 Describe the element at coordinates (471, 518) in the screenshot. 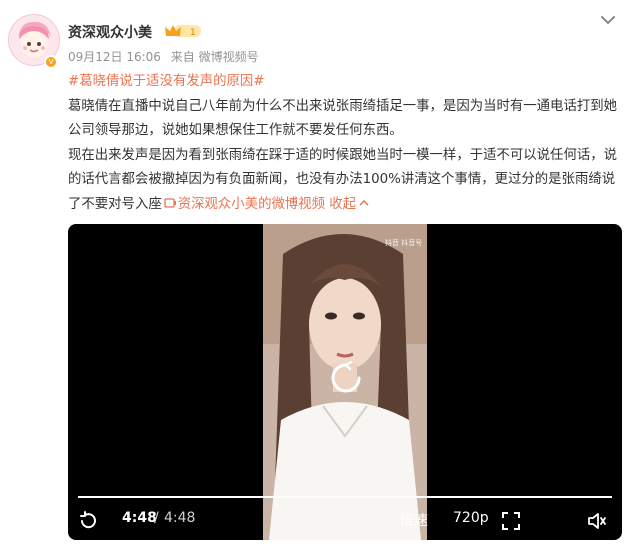

I see `quality-button: 720p` at that location.